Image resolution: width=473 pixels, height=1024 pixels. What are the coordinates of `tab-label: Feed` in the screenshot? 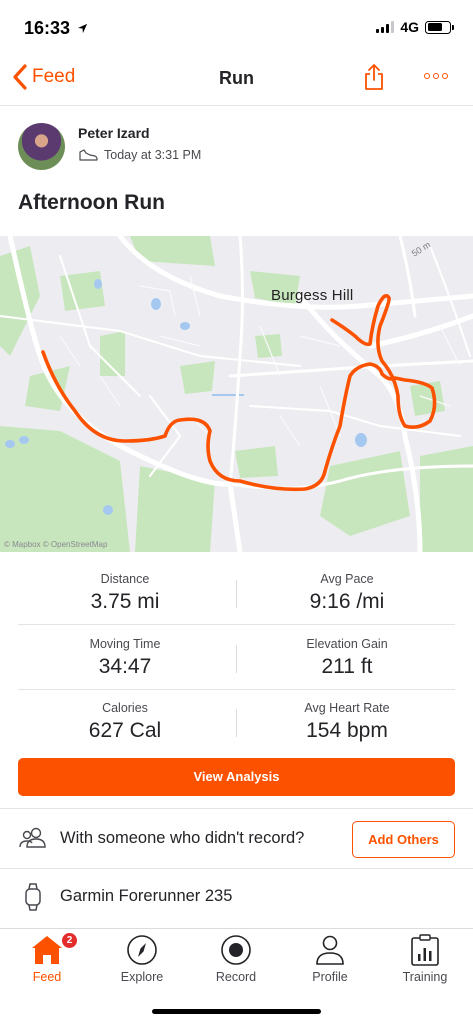 It's located at (47, 977).